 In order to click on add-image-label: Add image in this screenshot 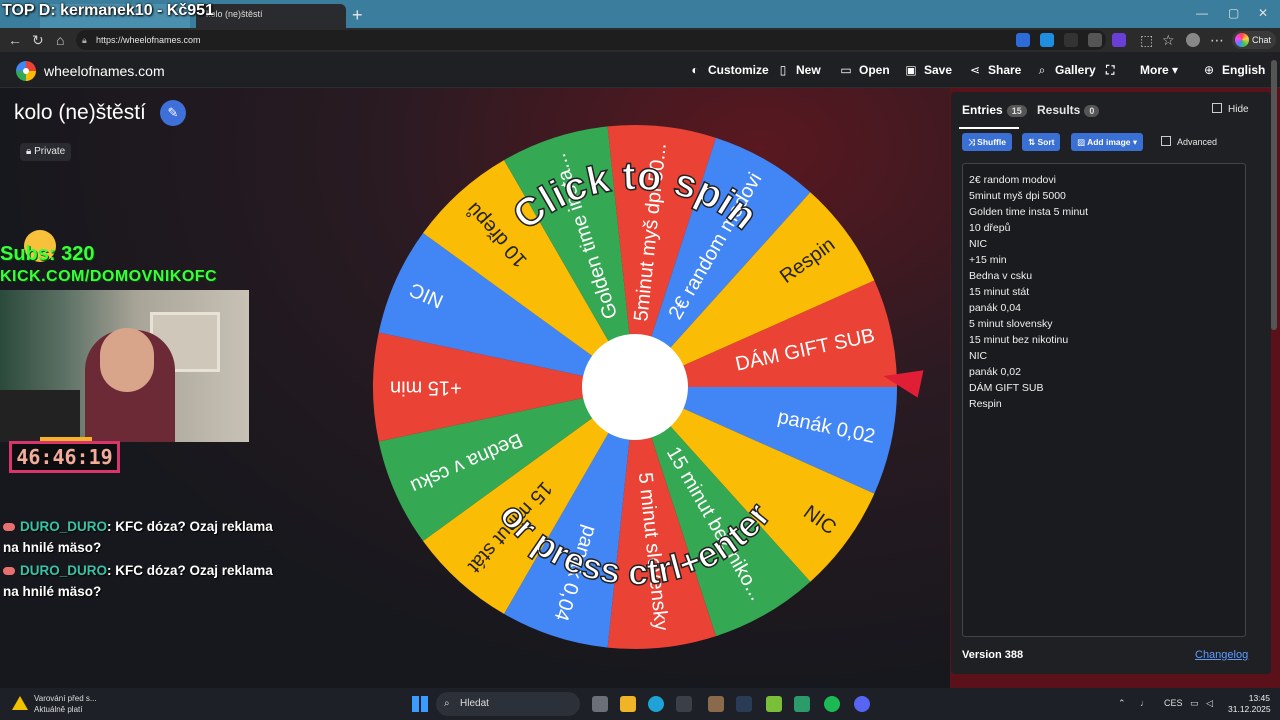, I will do `click(1109, 142)`.